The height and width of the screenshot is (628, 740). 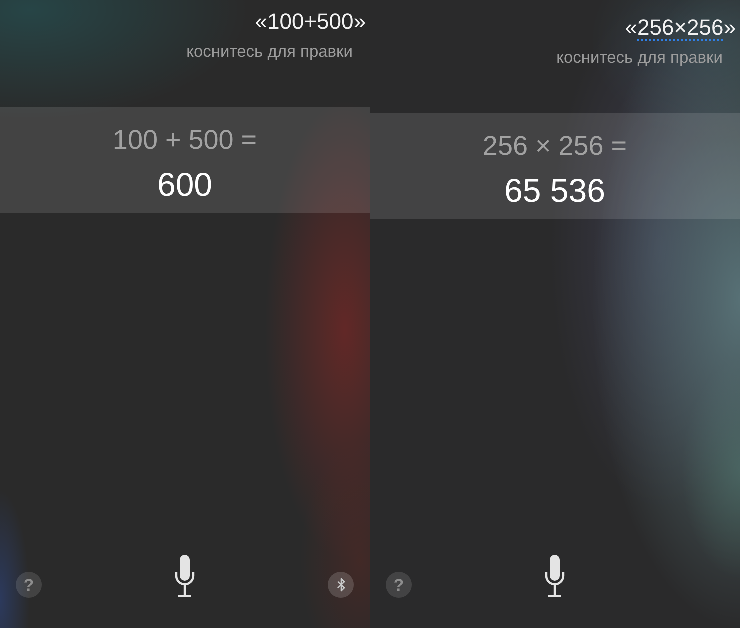 I want to click on bluetooth-icon, so click(x=341, y=585).